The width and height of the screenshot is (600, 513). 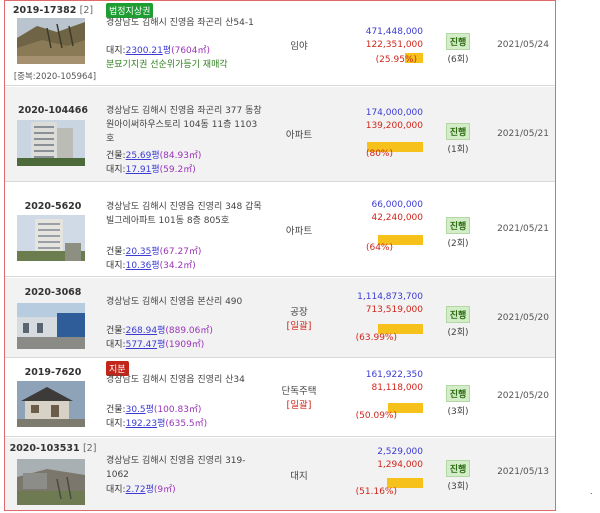 What do you see at coordinates (397, 205) in the screenshot?
I see `appraisal-price: 66,000,000` at bounding box center [397, 205].